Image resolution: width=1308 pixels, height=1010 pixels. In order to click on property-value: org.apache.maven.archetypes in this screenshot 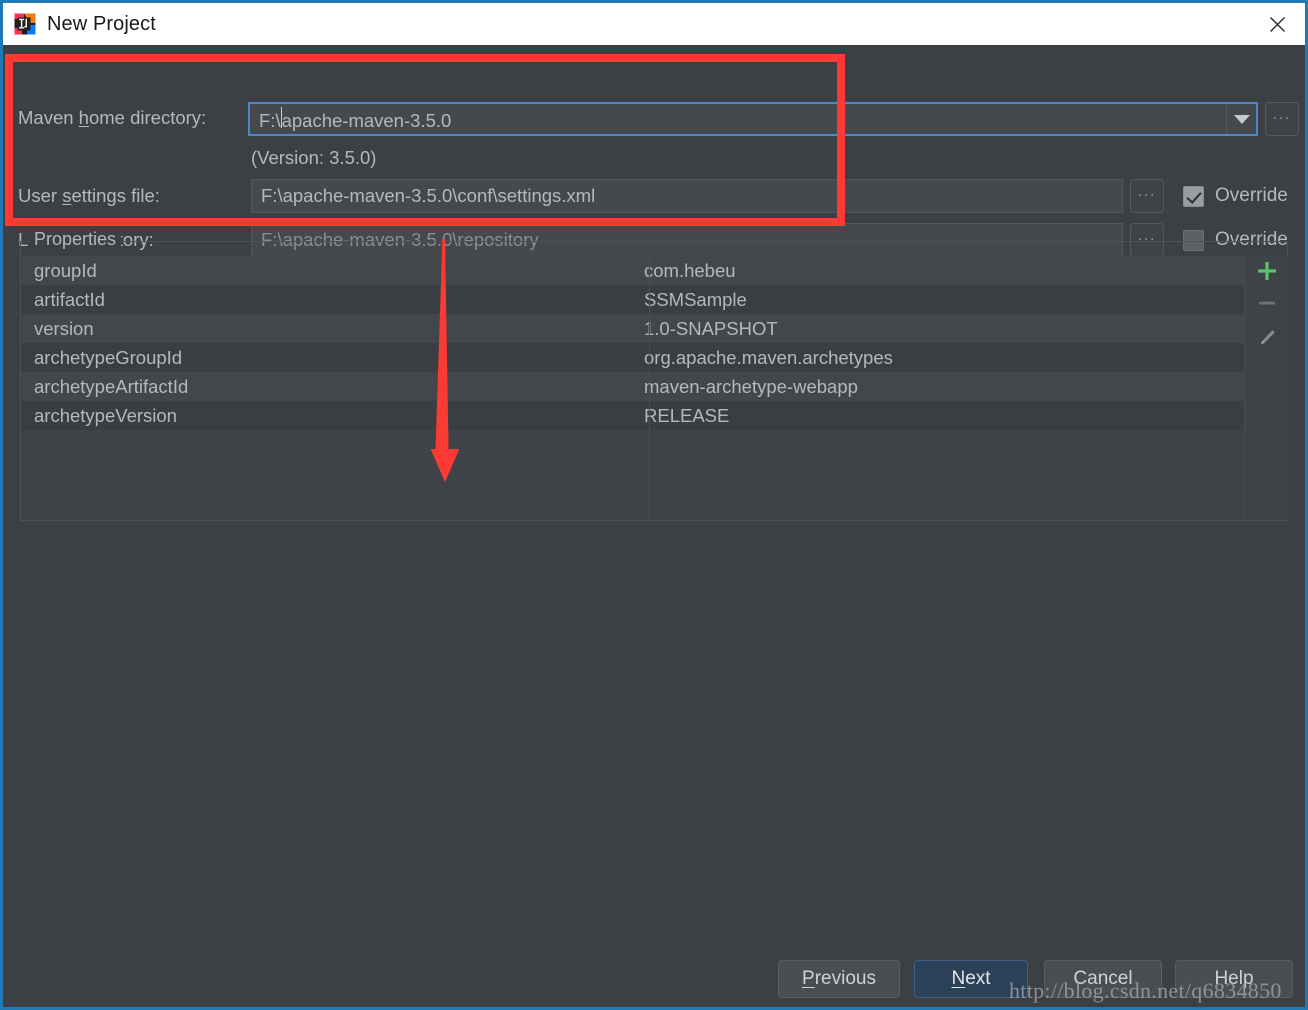, I will do `click(768, 357)`.